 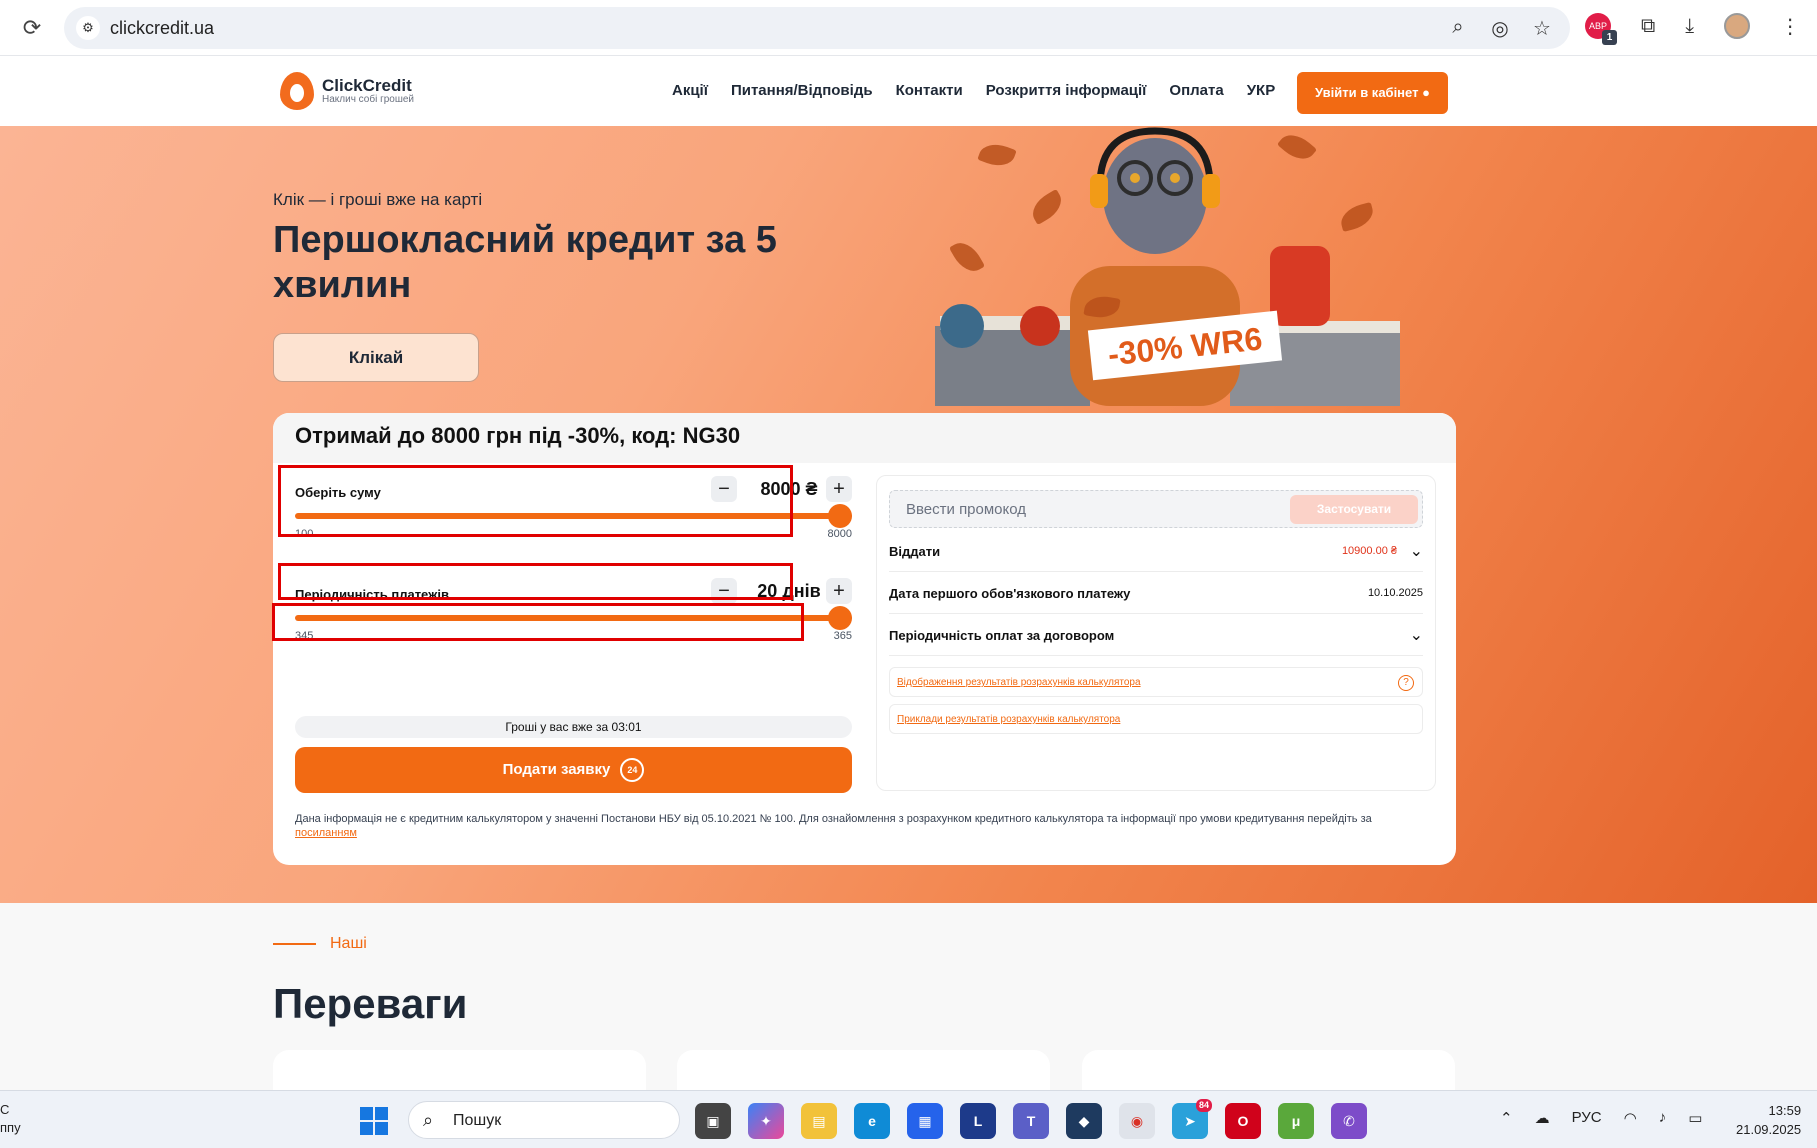 What do you see at coordinates (294, 944) in the screenshot?
I see `section-divider` at bounding box center [294, 944].